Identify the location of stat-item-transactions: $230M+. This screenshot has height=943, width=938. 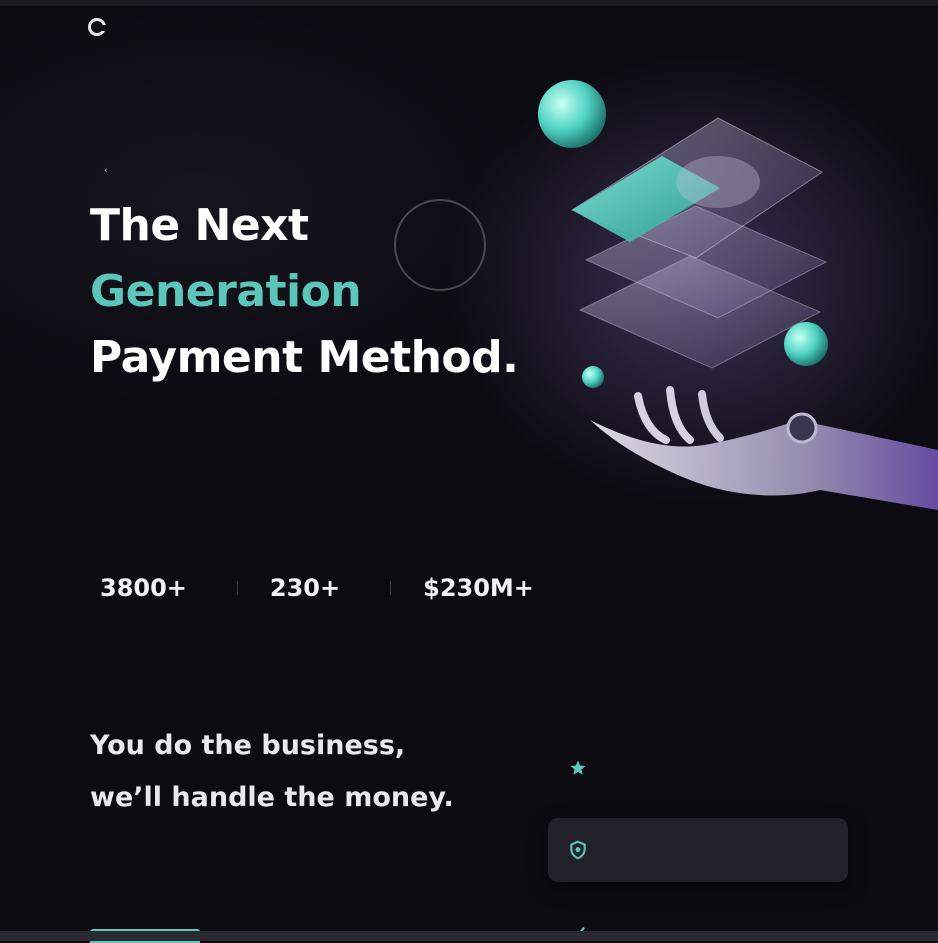
(487, 588).